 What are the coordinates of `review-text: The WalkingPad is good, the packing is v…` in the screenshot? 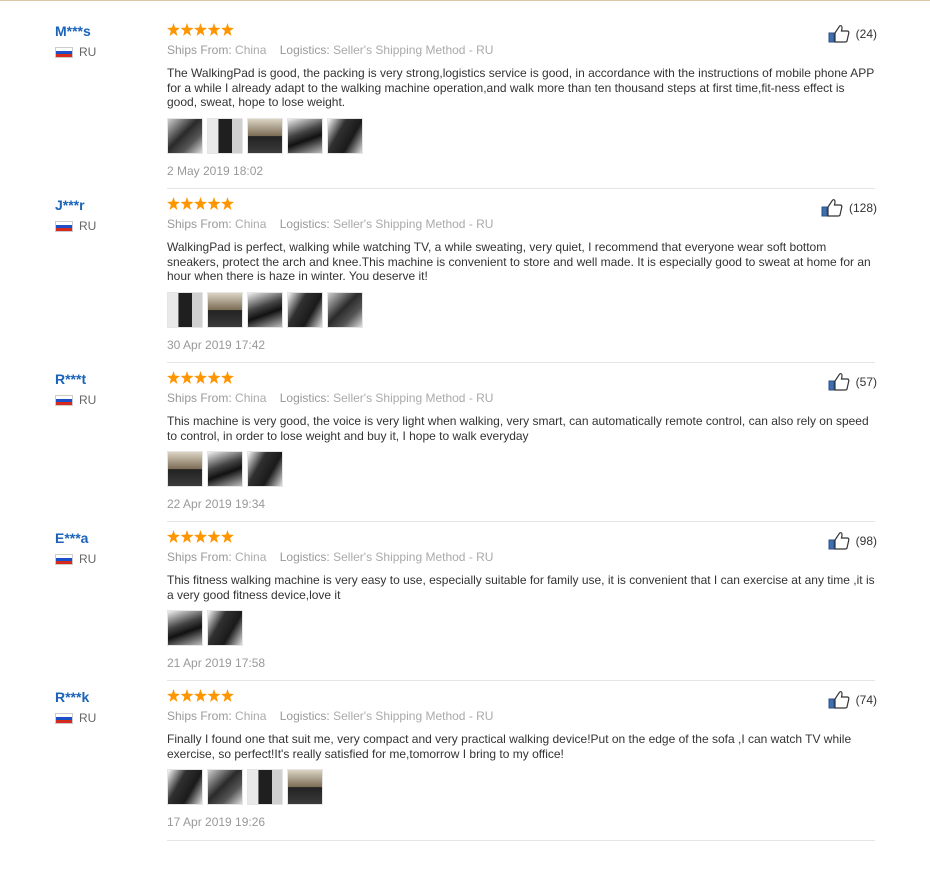 It's located at (521, 88).